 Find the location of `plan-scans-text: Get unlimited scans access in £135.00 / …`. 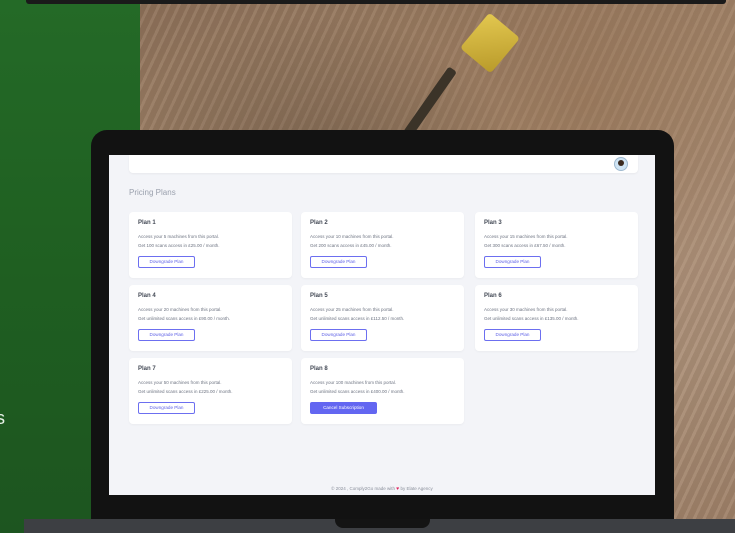

plan-scans-text: Get unlimited scans access in £135.00 / … is located at coordinates (531, 318).